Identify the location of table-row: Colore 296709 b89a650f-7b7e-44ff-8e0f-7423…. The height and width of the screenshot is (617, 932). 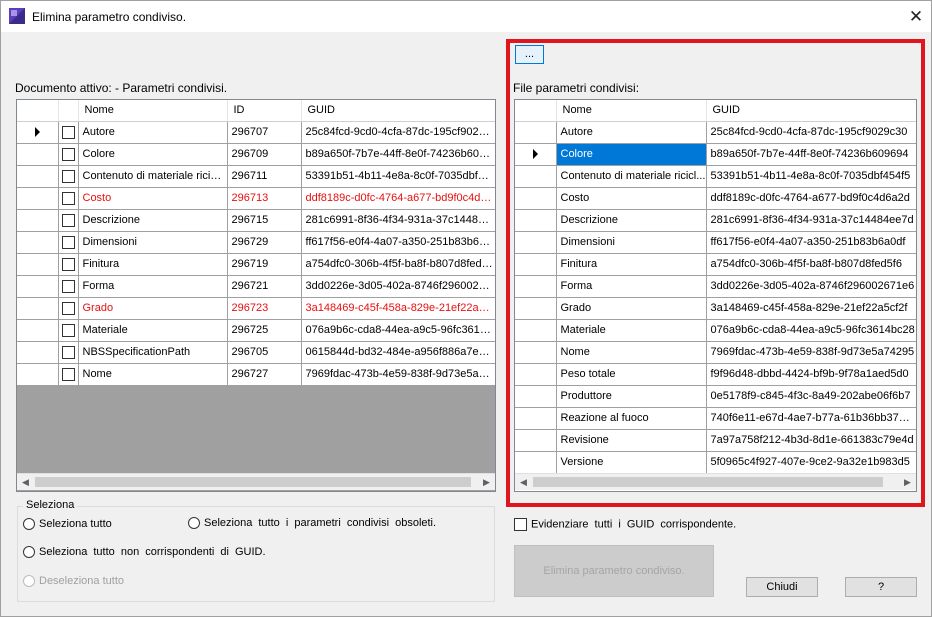
(256, 154).